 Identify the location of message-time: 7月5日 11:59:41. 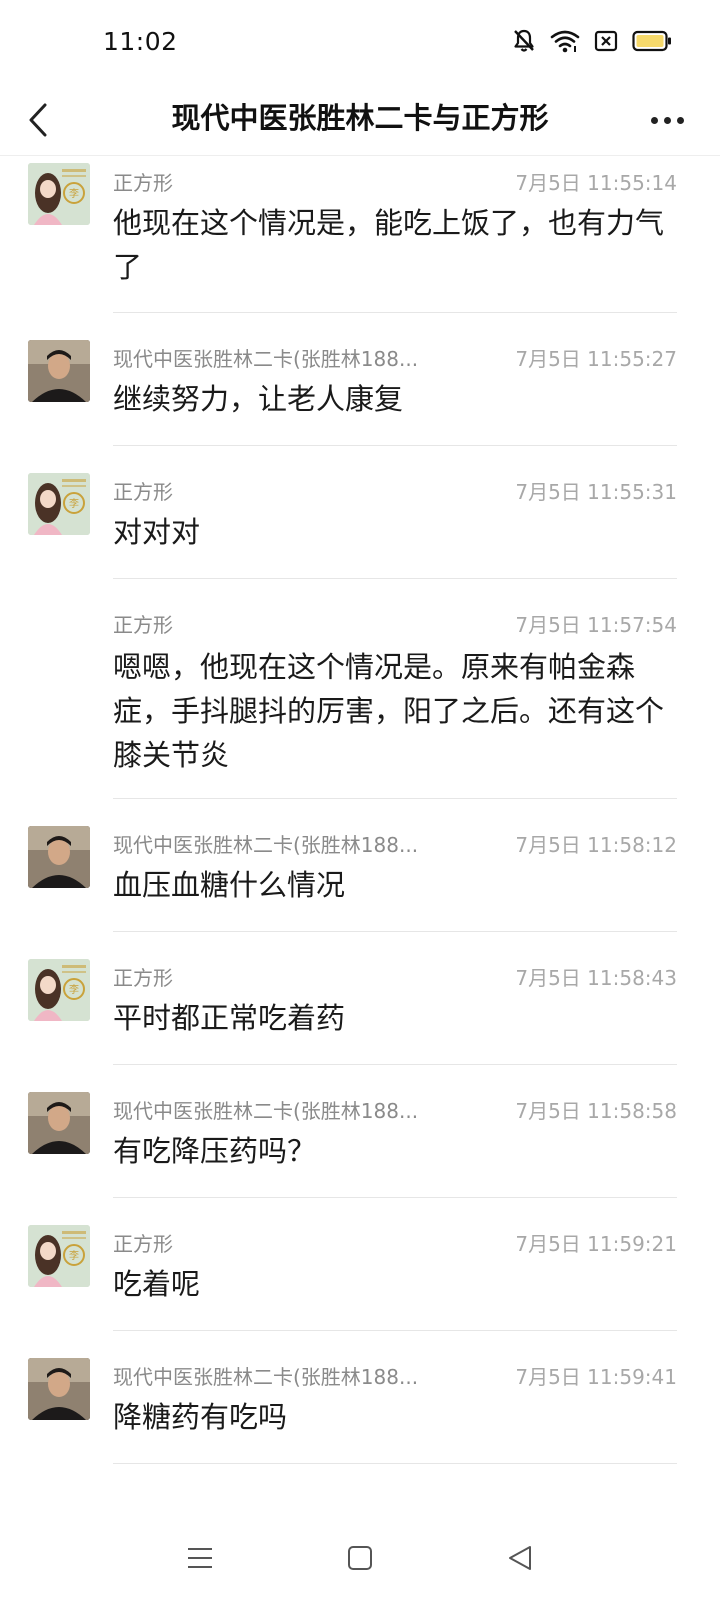
(596, 1377).